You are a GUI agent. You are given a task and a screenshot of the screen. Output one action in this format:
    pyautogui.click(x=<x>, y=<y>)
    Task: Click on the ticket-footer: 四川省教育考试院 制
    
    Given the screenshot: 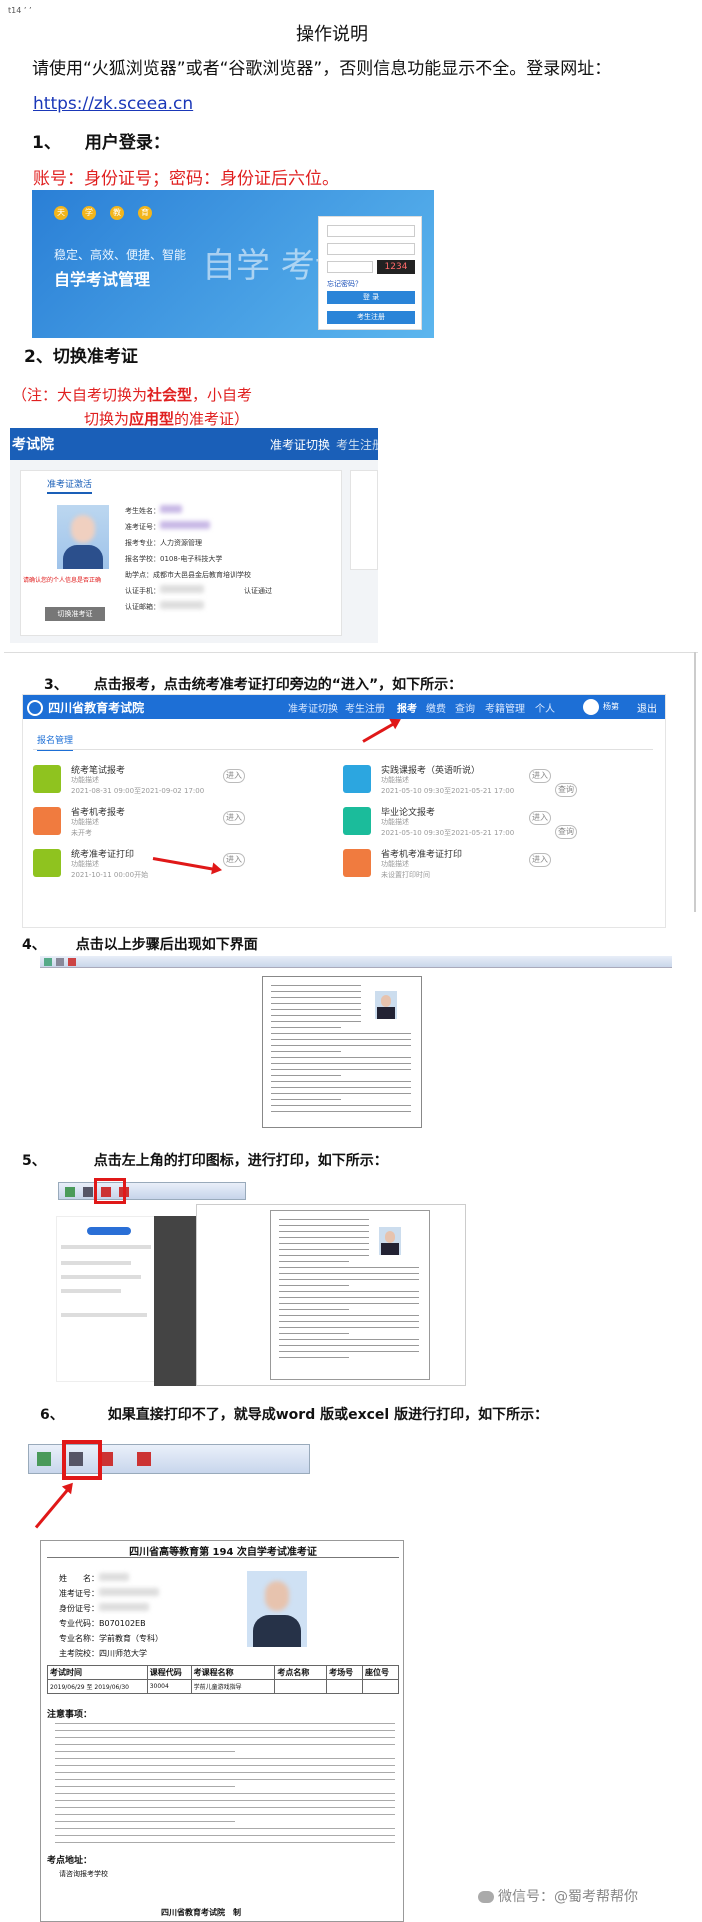 What is the action you would take?
    pyautogui.click(x=201, y=1912)
    